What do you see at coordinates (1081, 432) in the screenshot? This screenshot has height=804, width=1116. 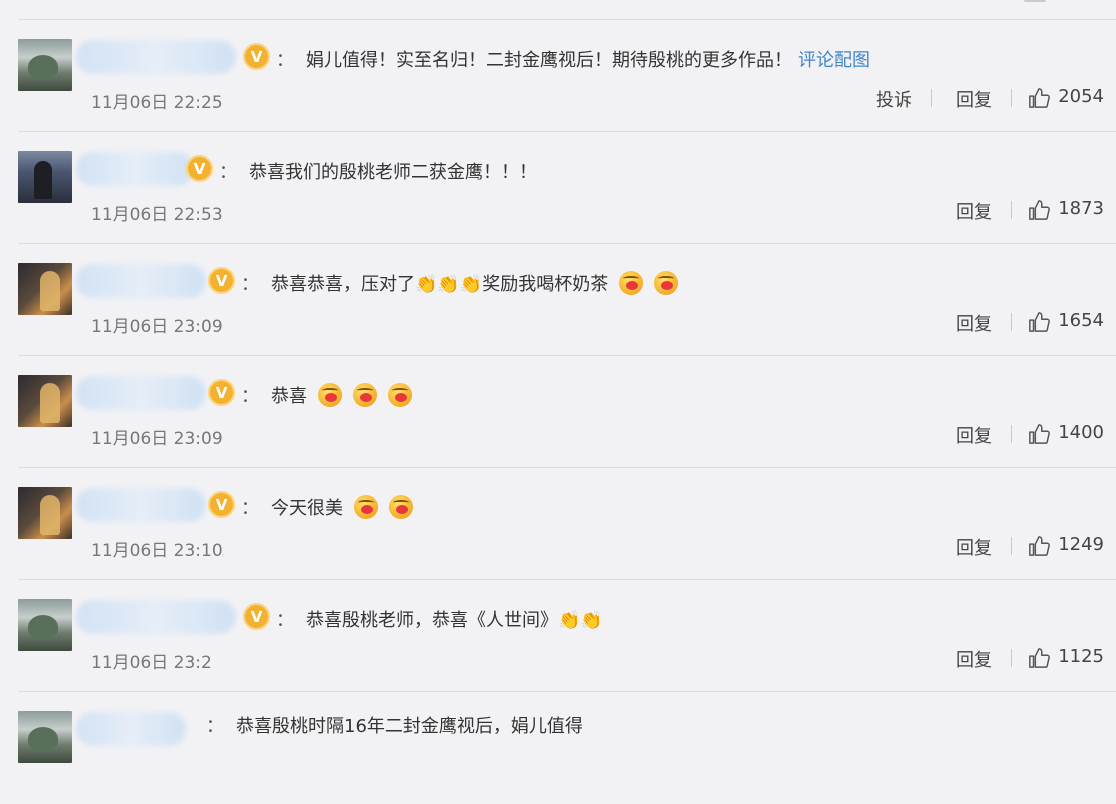 I see `like-count: 1400` at bounding box center [1081, 432].